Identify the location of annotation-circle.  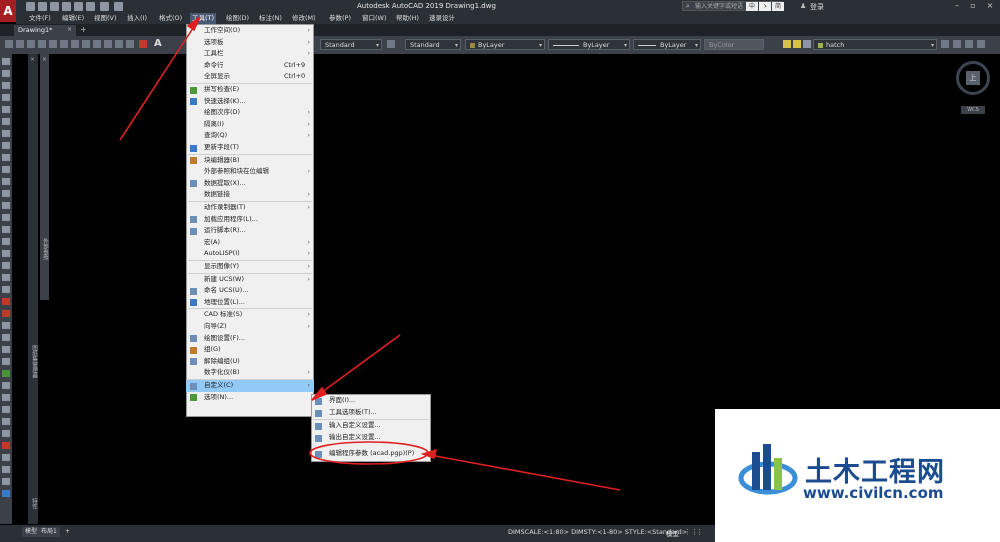
(369, 453).